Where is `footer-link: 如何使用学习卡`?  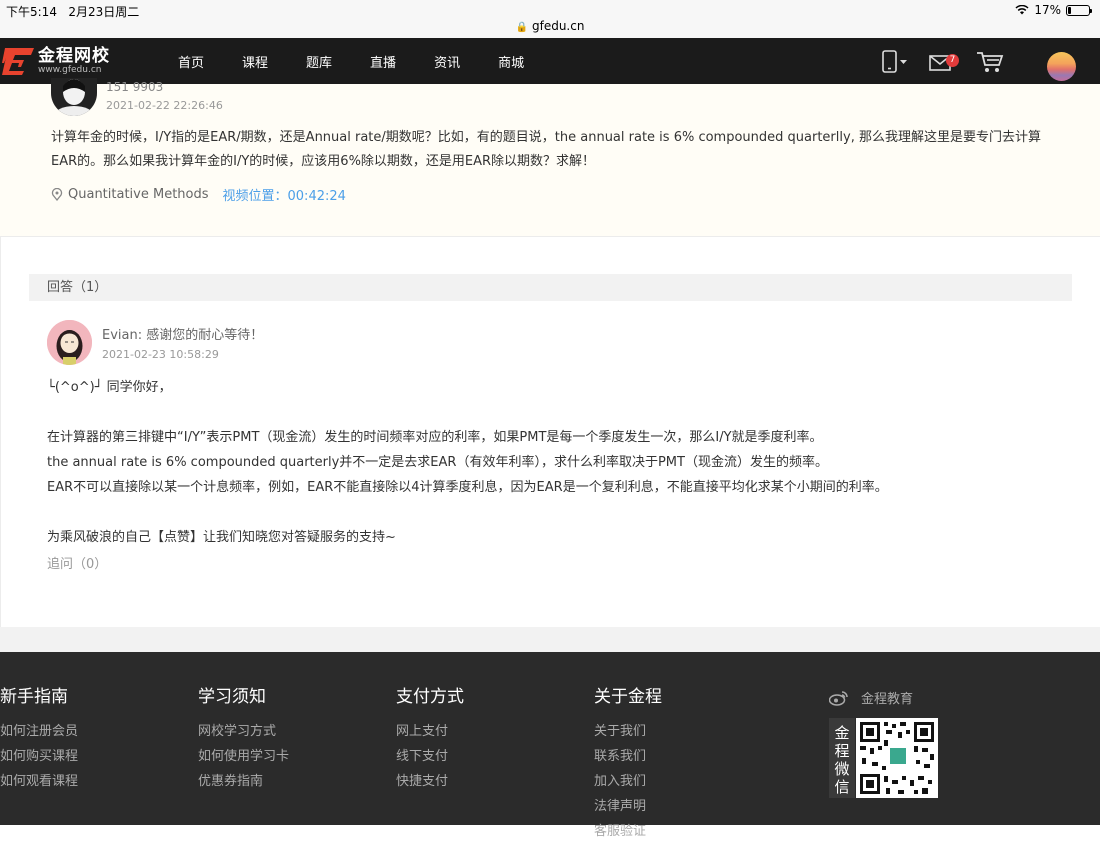 footer-link: 如何使用学习卡 is located at coordinates (243, 756).